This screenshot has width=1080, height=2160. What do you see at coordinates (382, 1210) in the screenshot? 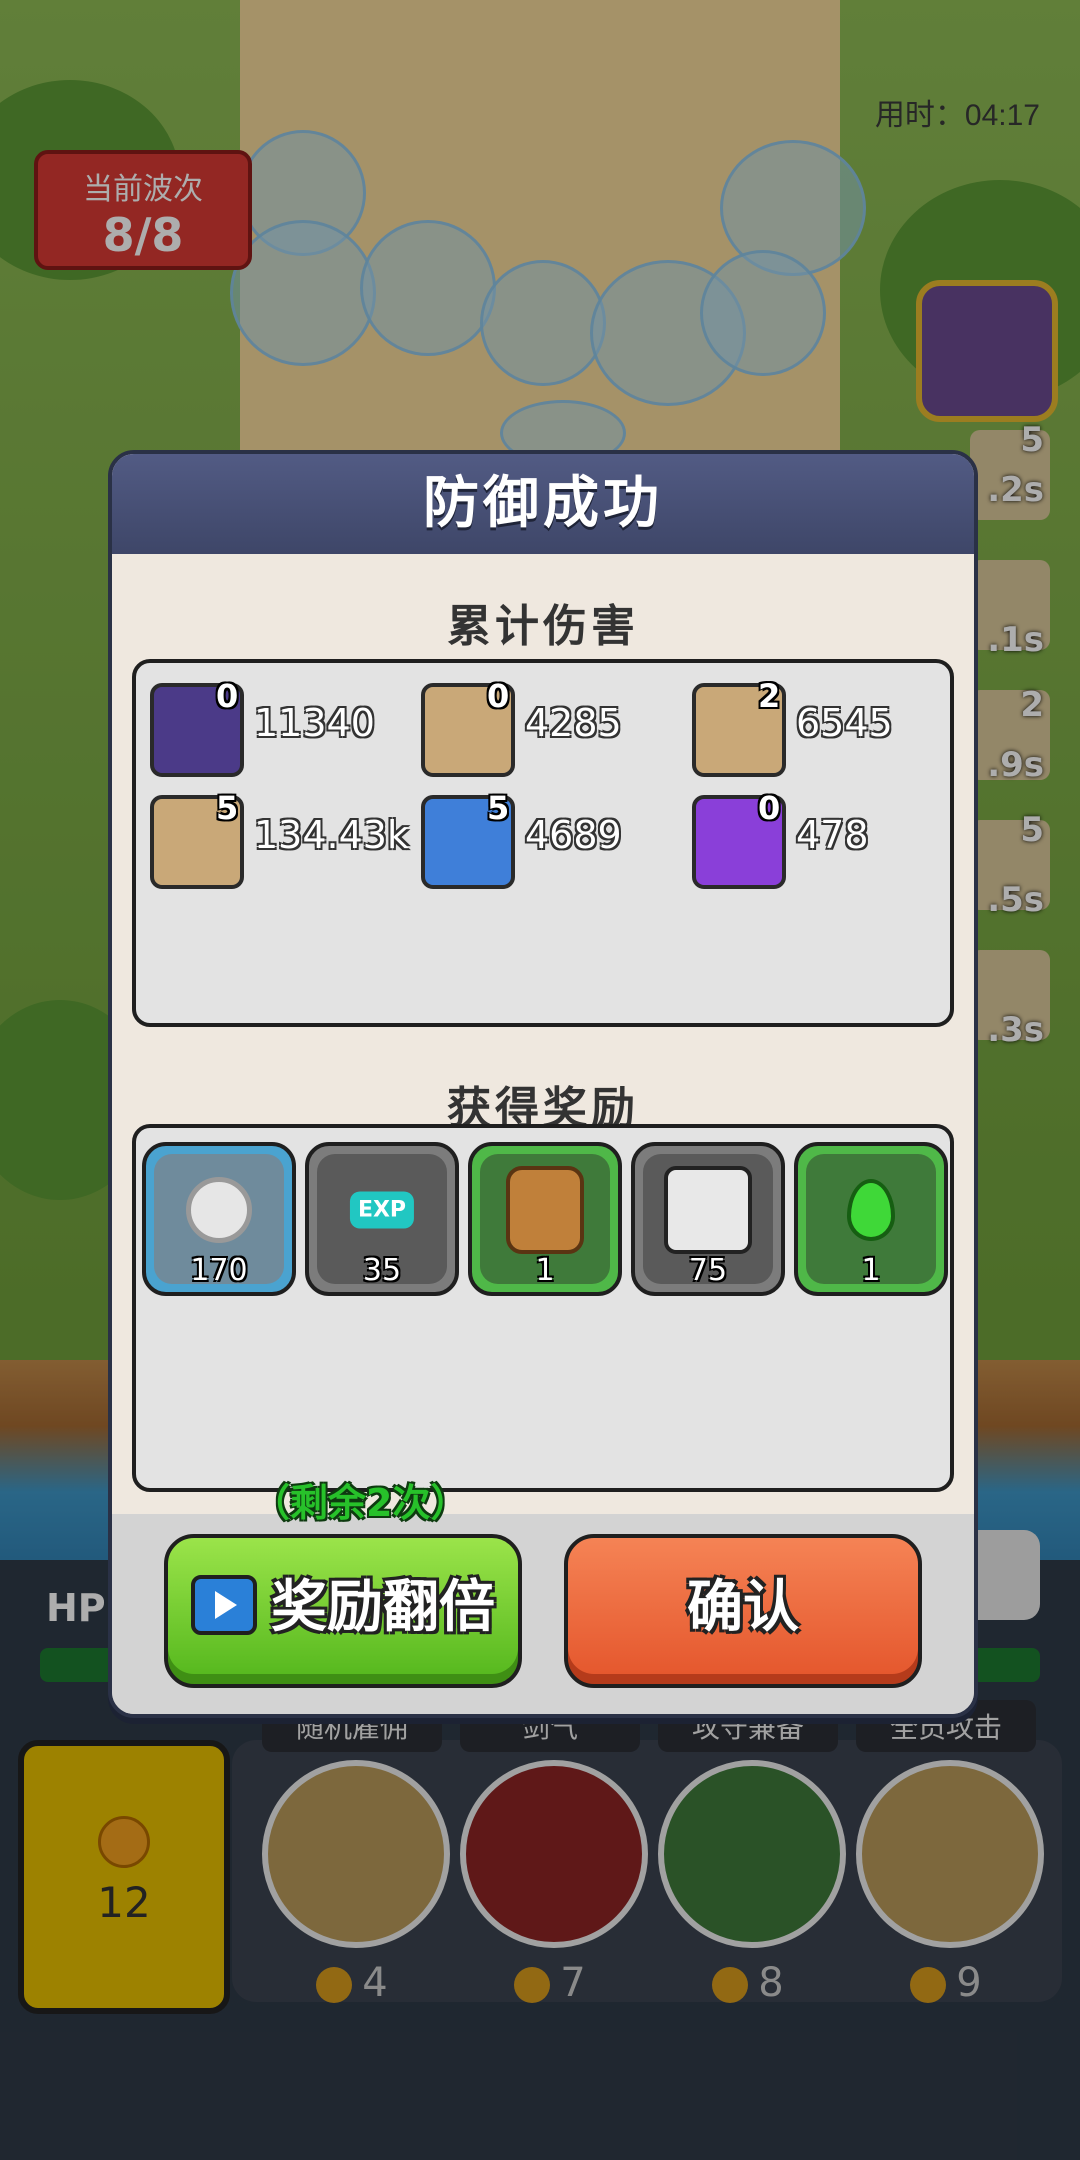
I see `exp-icon: EXP` at bounding box center [382, 1210].